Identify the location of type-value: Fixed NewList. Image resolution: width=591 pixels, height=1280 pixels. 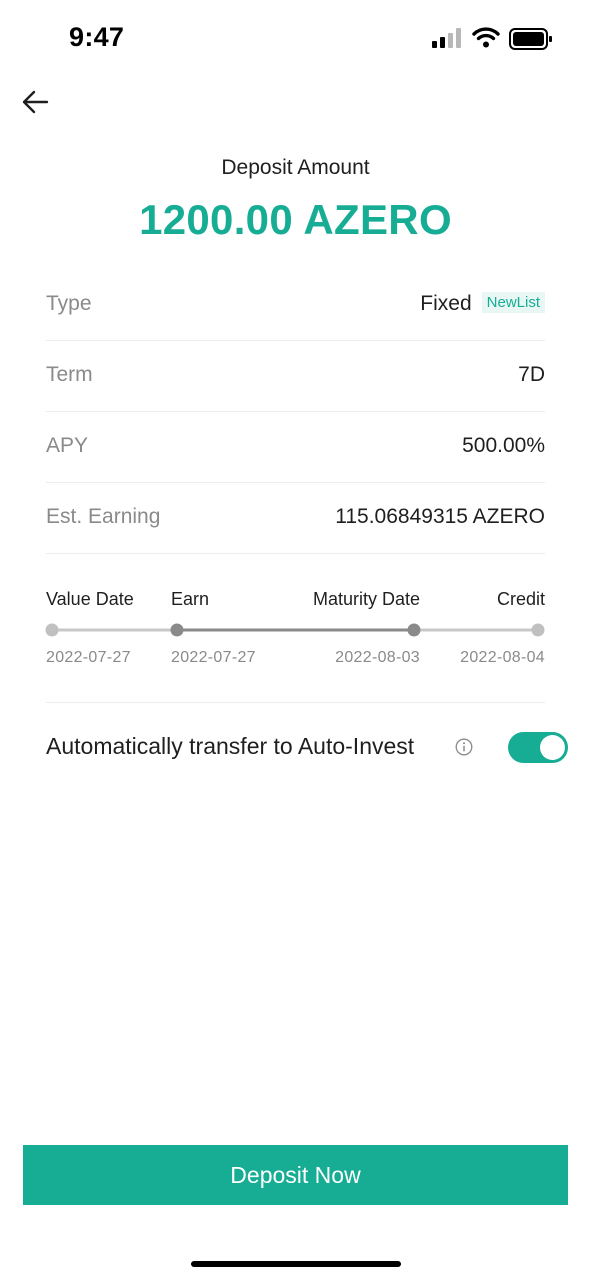
(482, 304).